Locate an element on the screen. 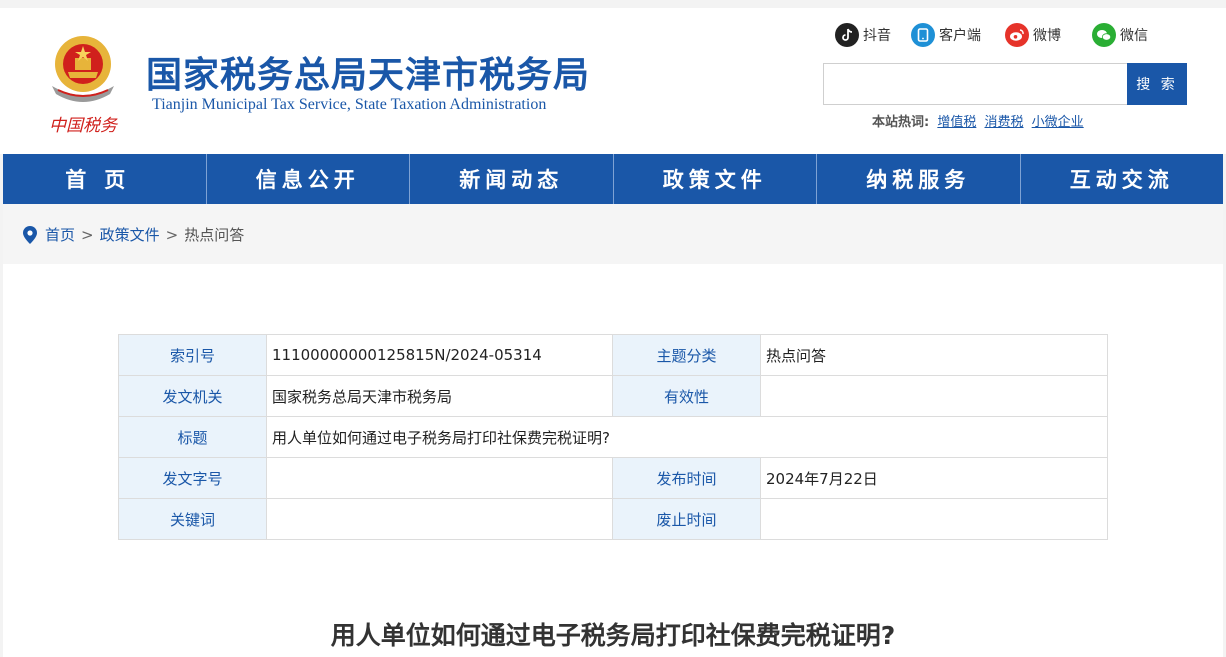 The height and width of the screenshot is (657, 1226). nav-item-interaction: 互动交流 is located at coordinates (1121, 179).